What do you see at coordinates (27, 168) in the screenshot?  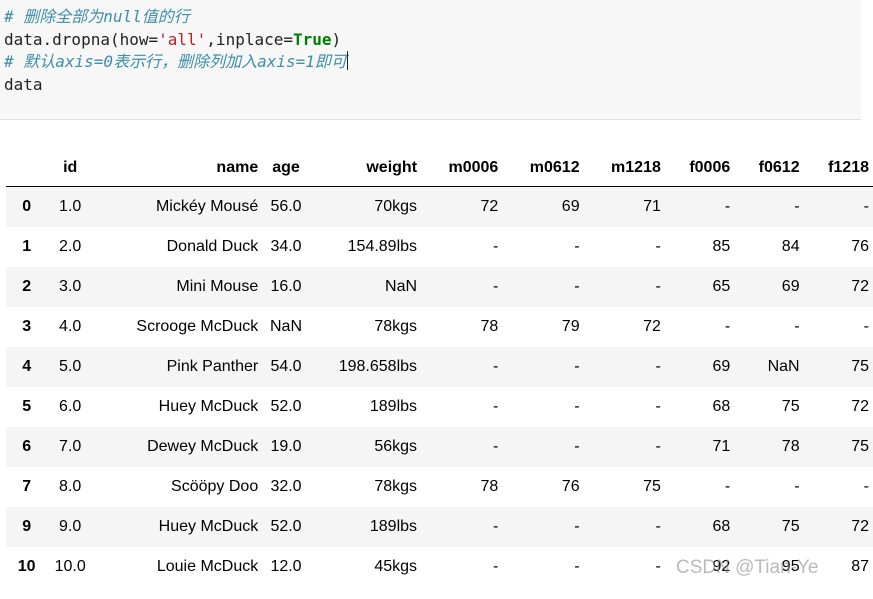 I see `header-index` at bounding box center [27, 168].